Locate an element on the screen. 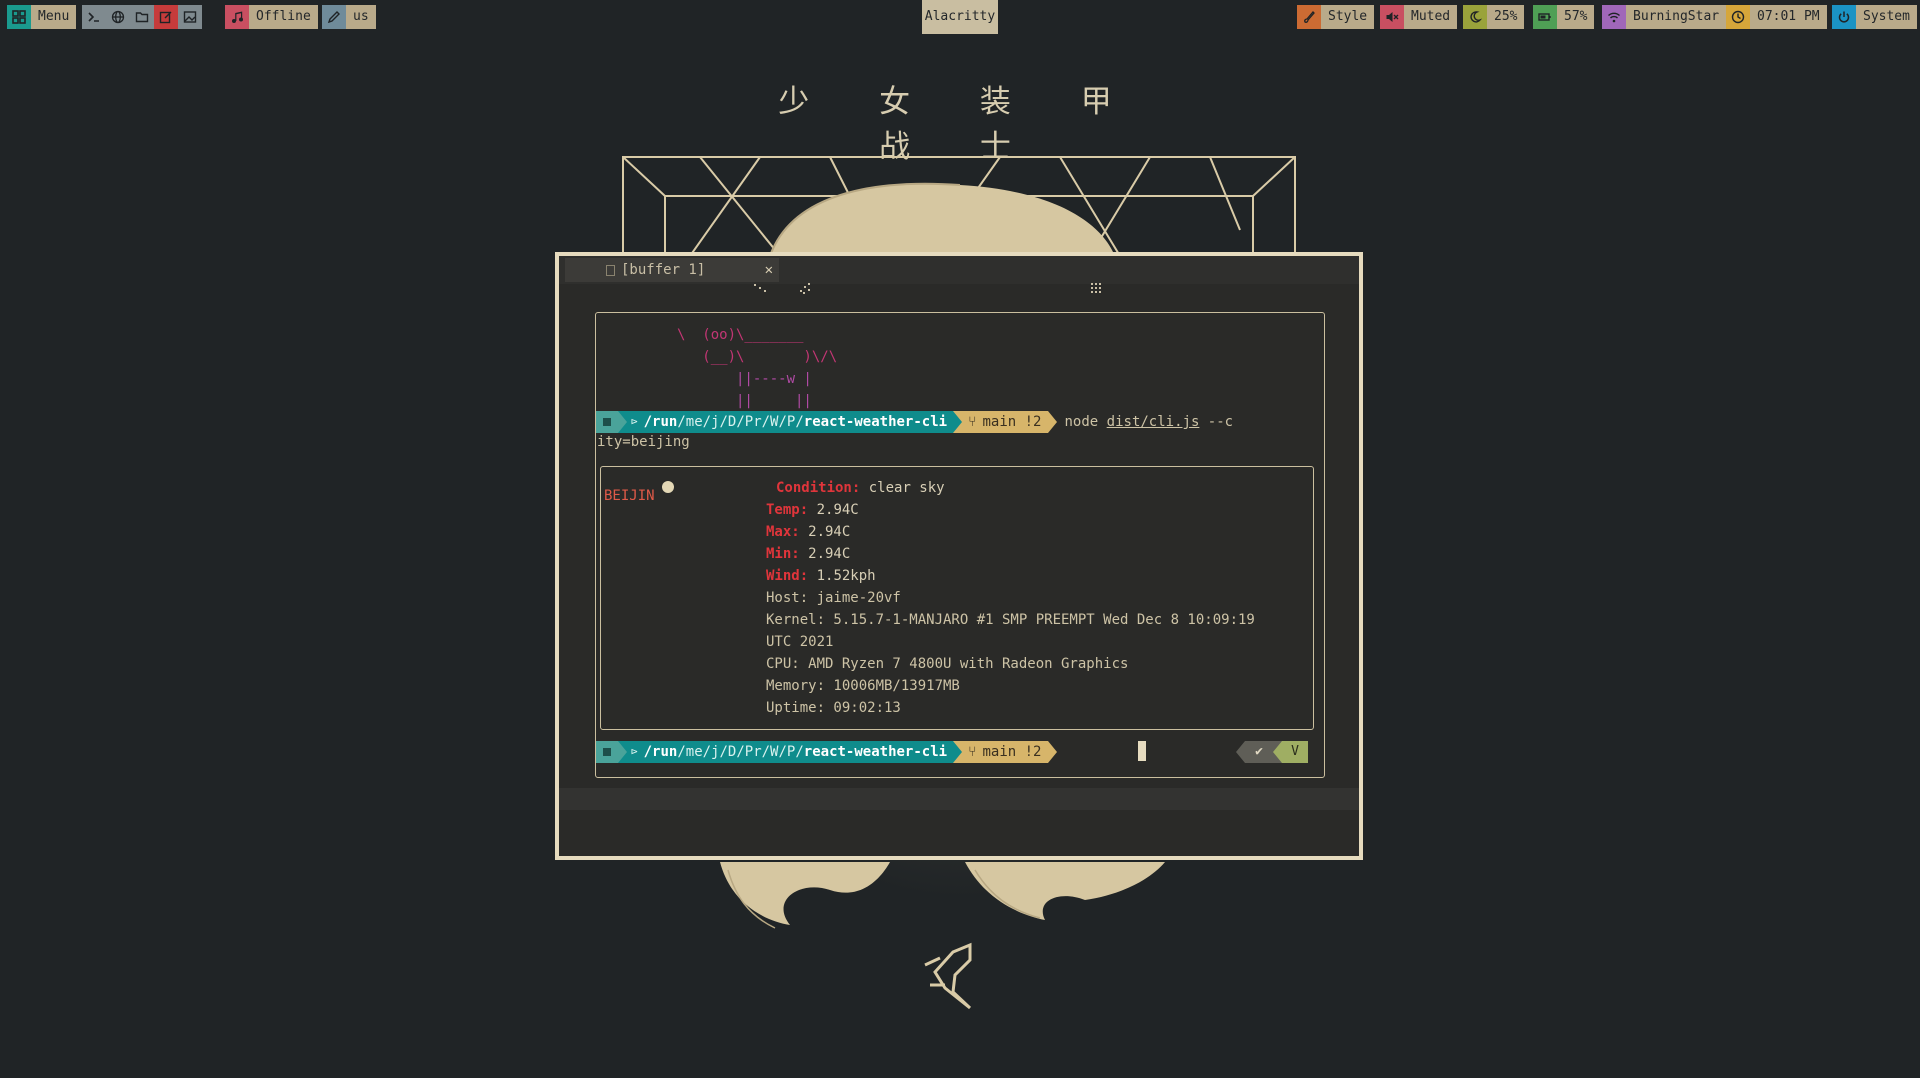  ascii-art-line-1: \ (oo)\_______ is located at coordinates (740, 335).